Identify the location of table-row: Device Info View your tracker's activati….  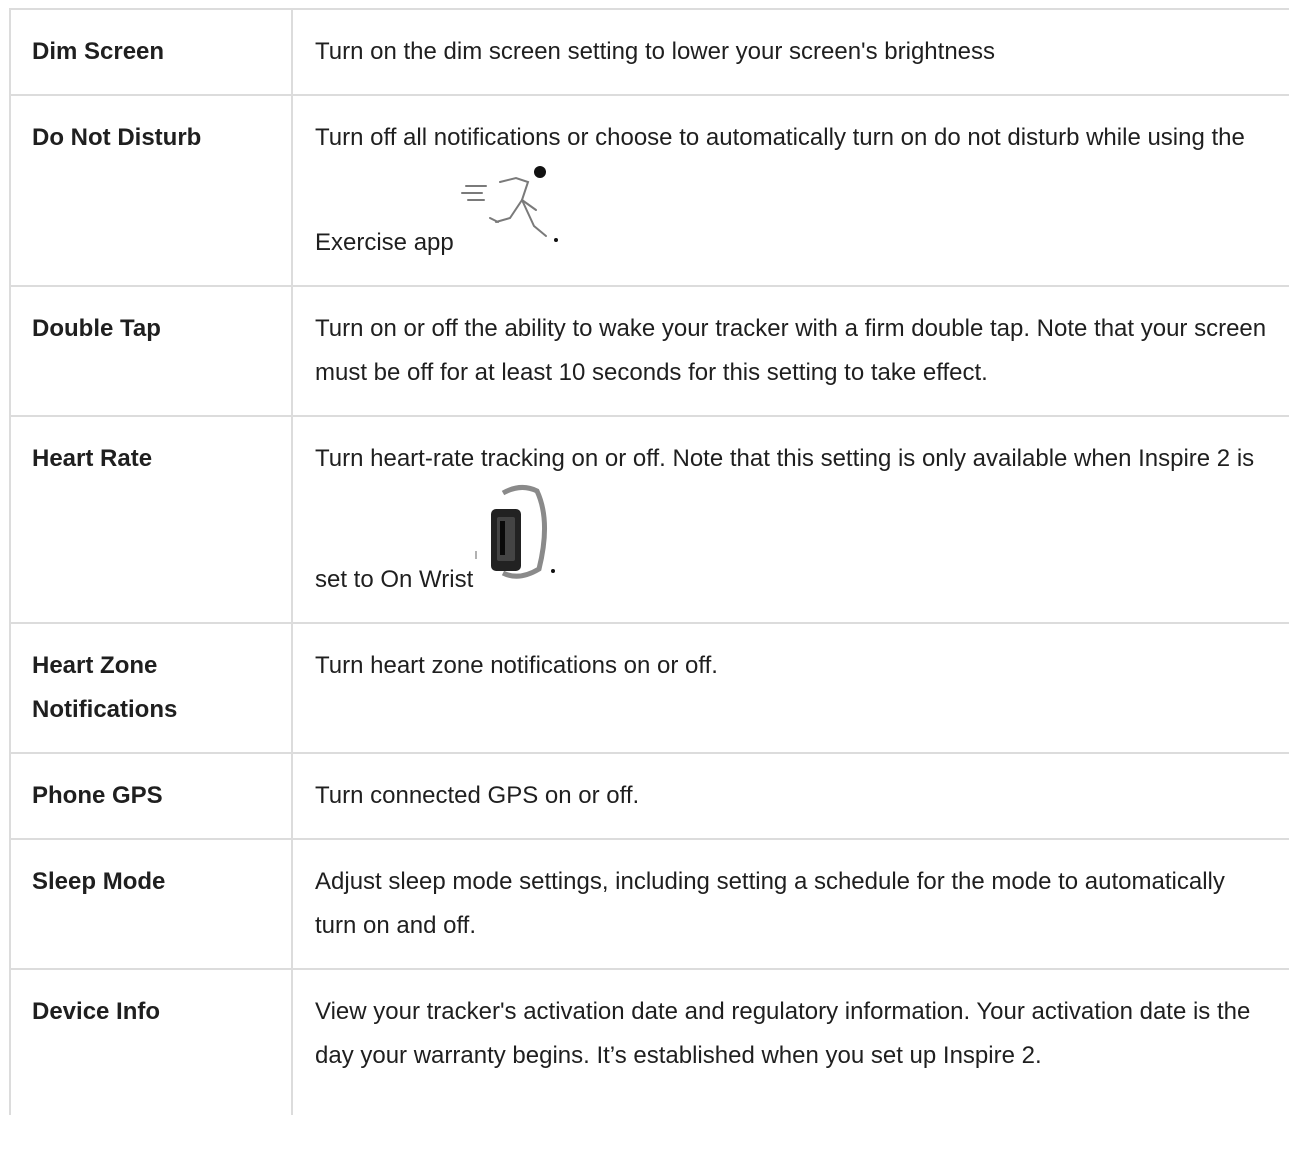
(649, 1041).